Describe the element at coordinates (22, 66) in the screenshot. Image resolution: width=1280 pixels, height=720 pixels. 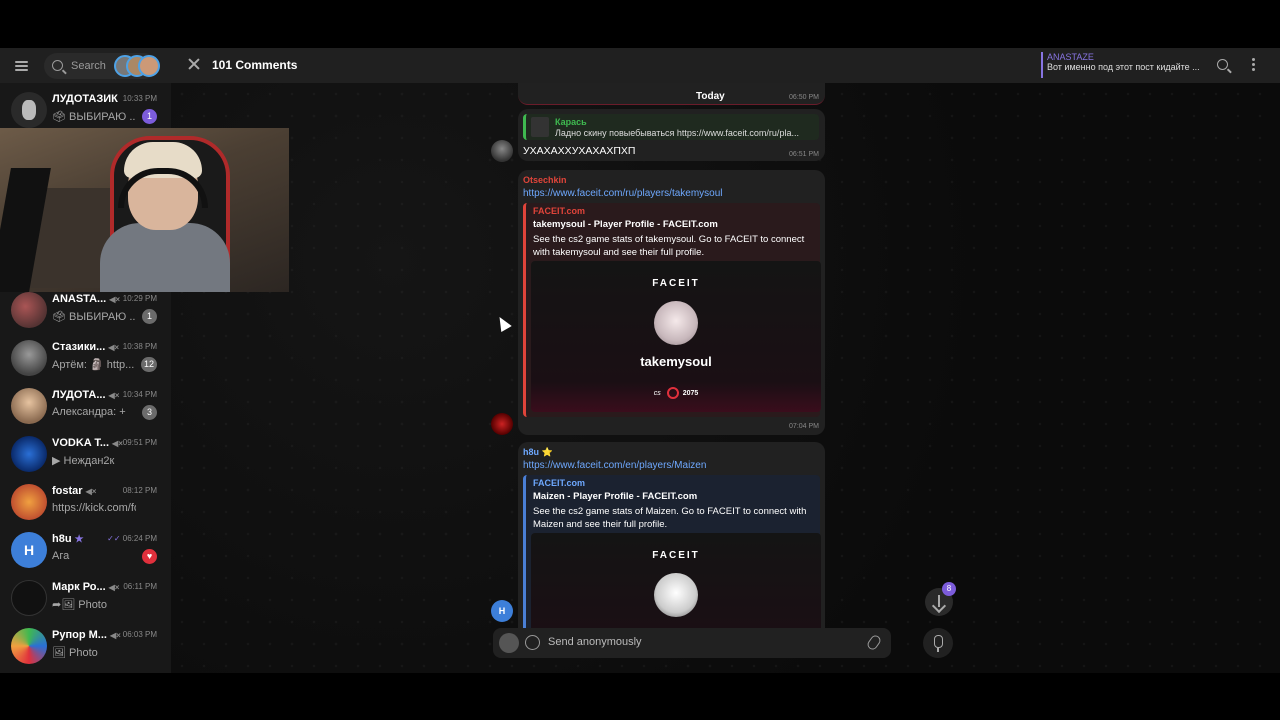
I see `hamburger-menu-icon` at that location.